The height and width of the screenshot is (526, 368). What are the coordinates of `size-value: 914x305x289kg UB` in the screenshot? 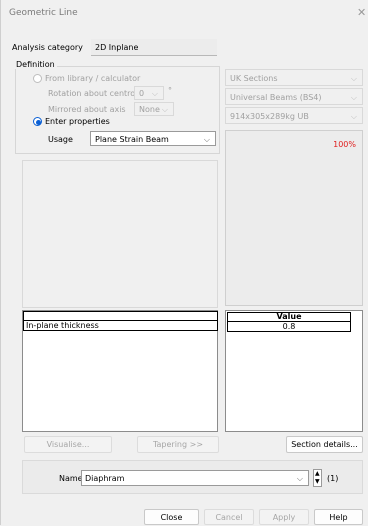 It's located at (269, 116).